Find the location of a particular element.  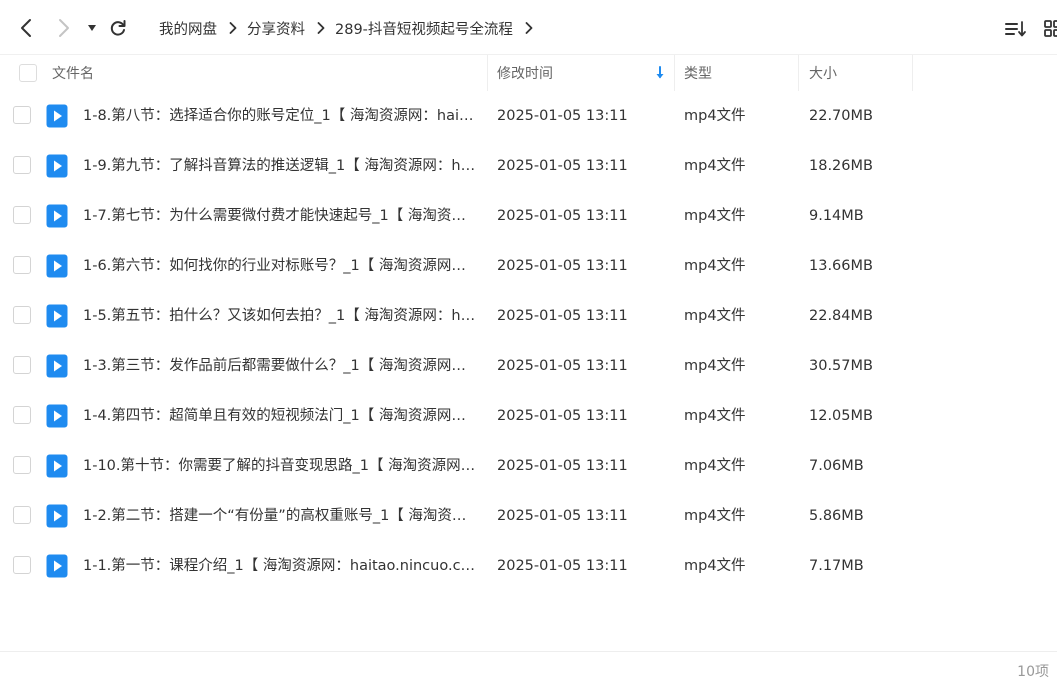

file-size: 9.14MB is located at coordinates (836, 216).